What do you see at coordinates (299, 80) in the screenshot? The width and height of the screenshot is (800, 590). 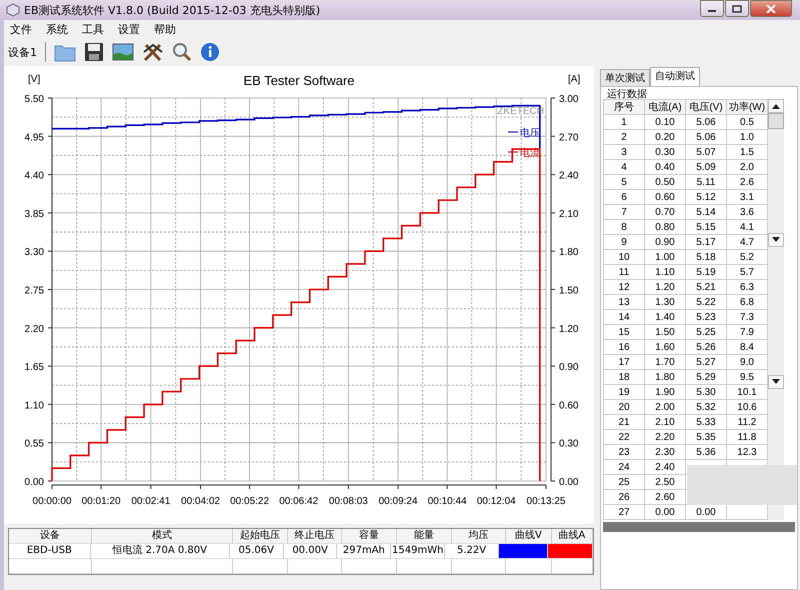 I see `chart-title: EB Tester Software` at bounding box center [299, 80].